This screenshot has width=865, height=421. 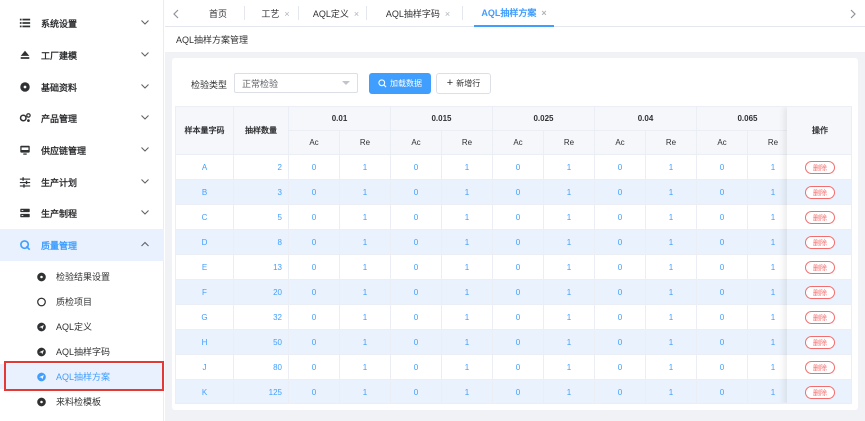 What do you see at coordinates (514, 13) in the screenshot?
I see `tab-5: AQL抽样方案 ×` at bounding box center [514, 13].